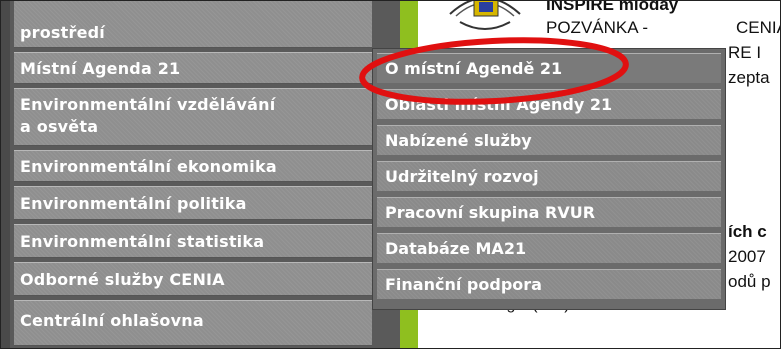  What do you see at coordinates (122, 279) in the screenshot?
I see `sidebar-item-label: Odborné služby CENIA` at bounding box center [122, 279].